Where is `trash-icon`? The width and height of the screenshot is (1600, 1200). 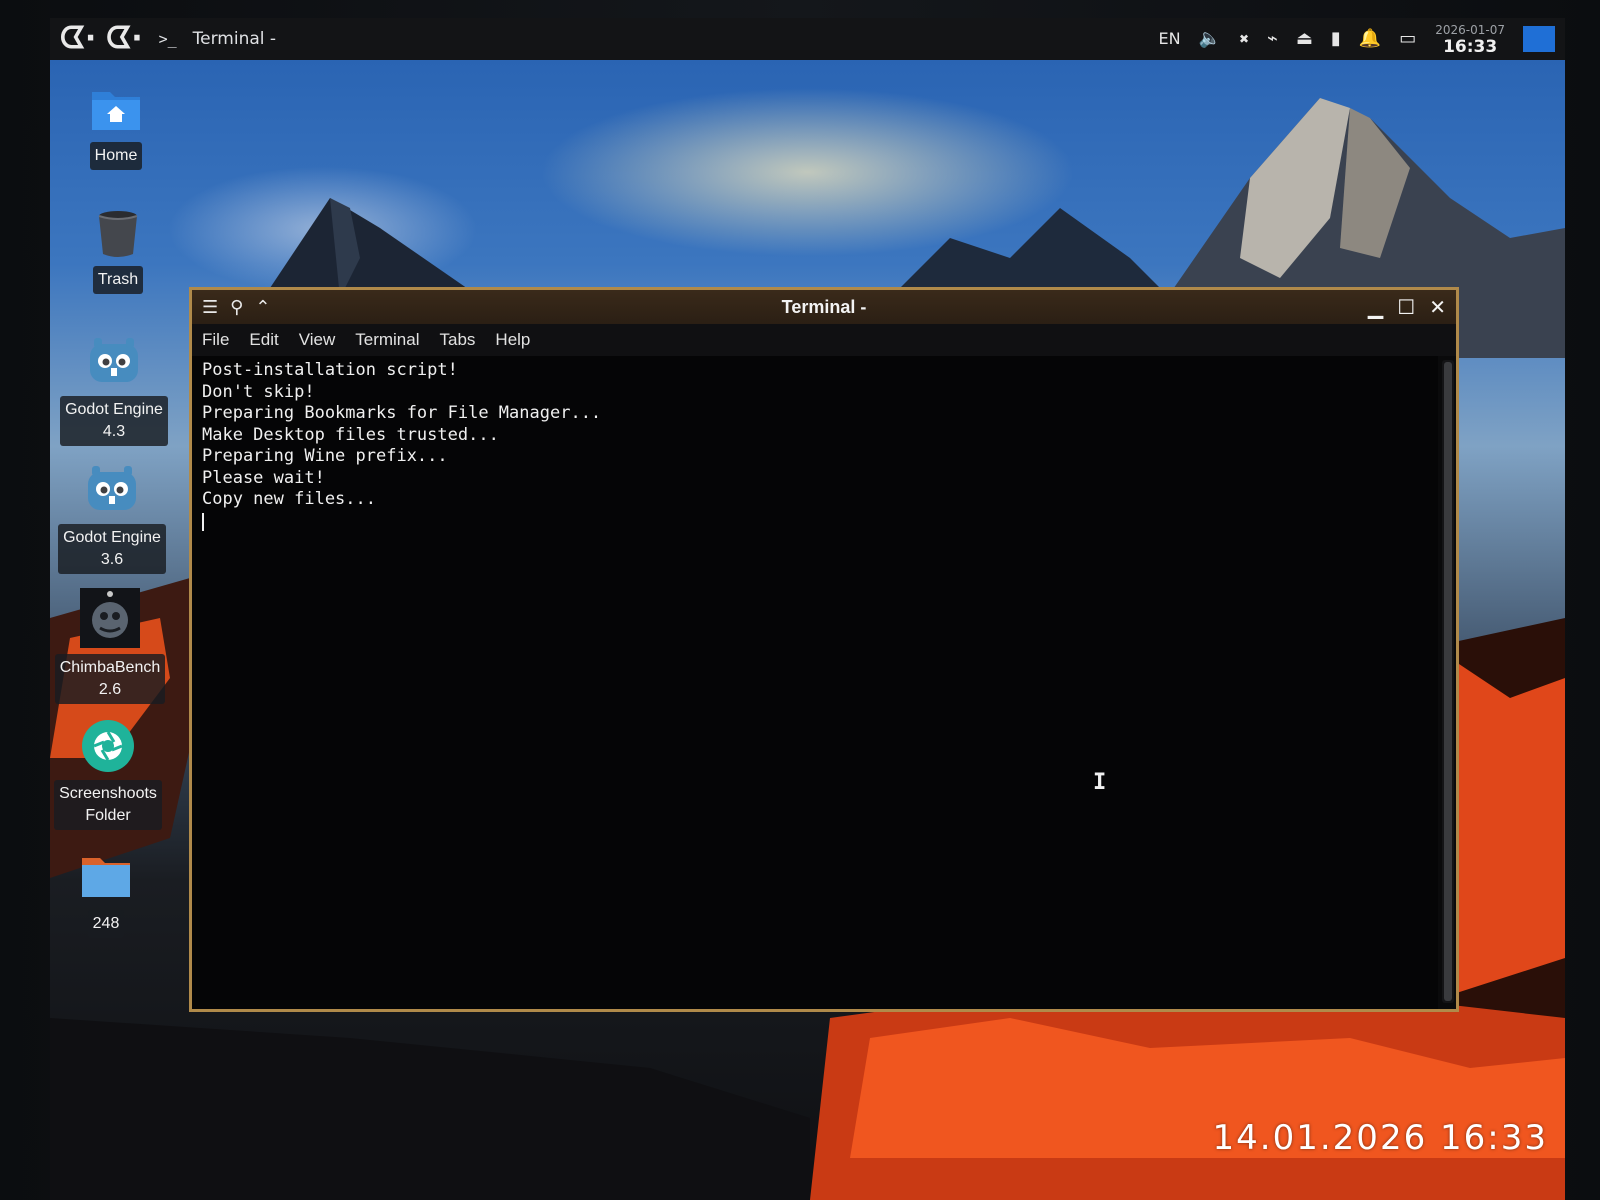
trash-icon is located at coordinates (118, 232).